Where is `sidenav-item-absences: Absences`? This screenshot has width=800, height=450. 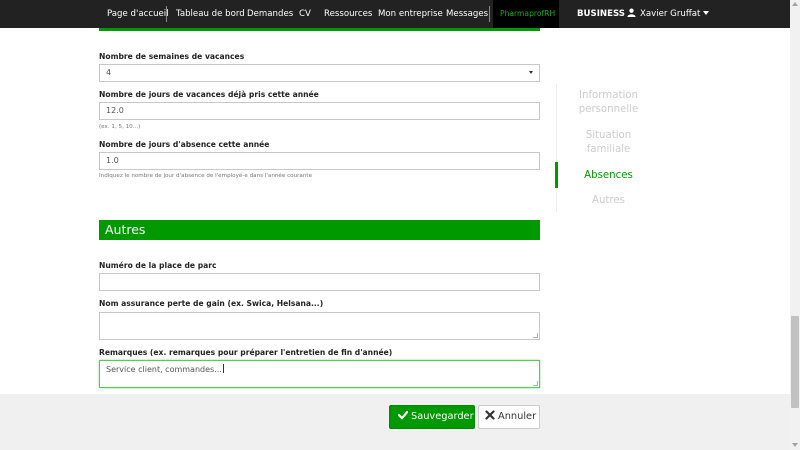
sidenav-item-absences: Absences is located at coordinates (608, 176).